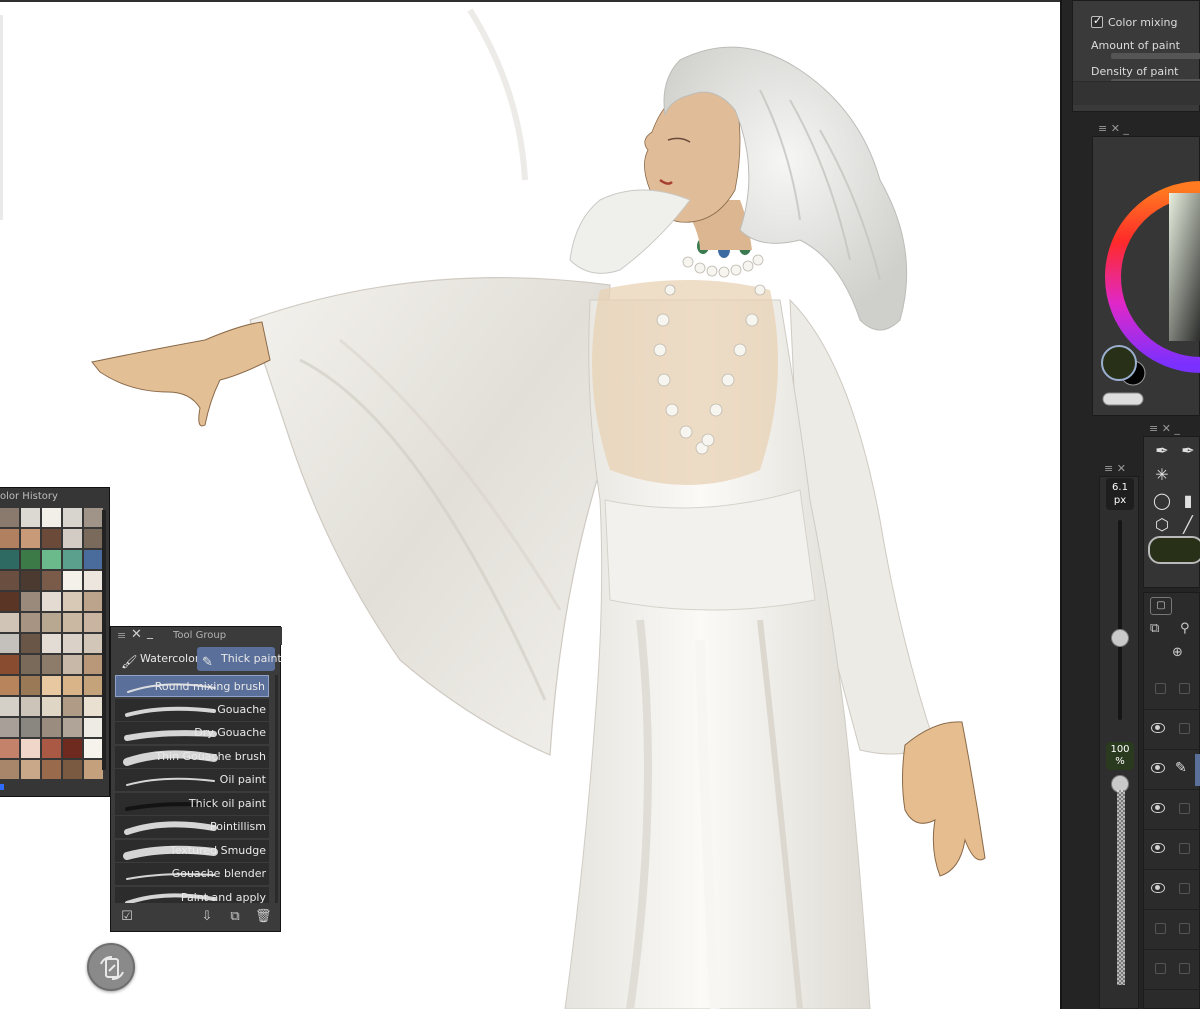  Describe the element at coordinates (1162, 475) in the screenshot. I see `sparkle-icon: ✳` at that location.